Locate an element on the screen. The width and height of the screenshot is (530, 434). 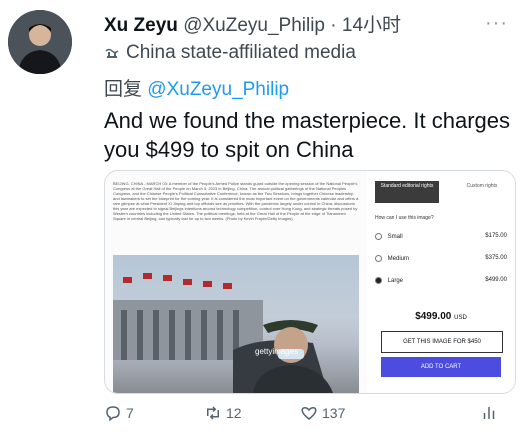
person-photo is located at coordinates (40, 42).